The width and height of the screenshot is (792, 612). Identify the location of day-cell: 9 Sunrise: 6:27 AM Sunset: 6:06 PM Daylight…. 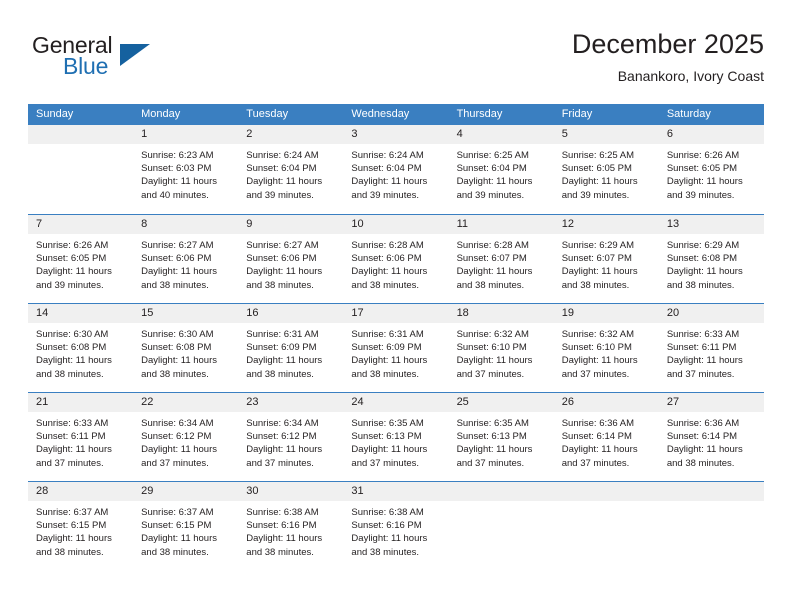
(291, 259).